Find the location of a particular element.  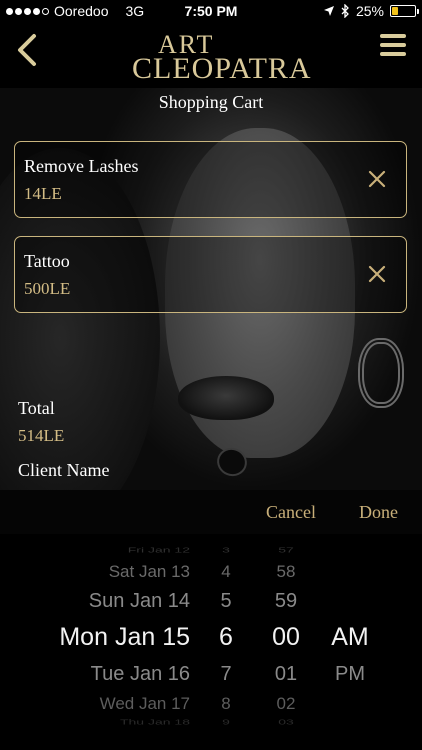

cancel-button: Cancel is located at coordinates (291, 512).